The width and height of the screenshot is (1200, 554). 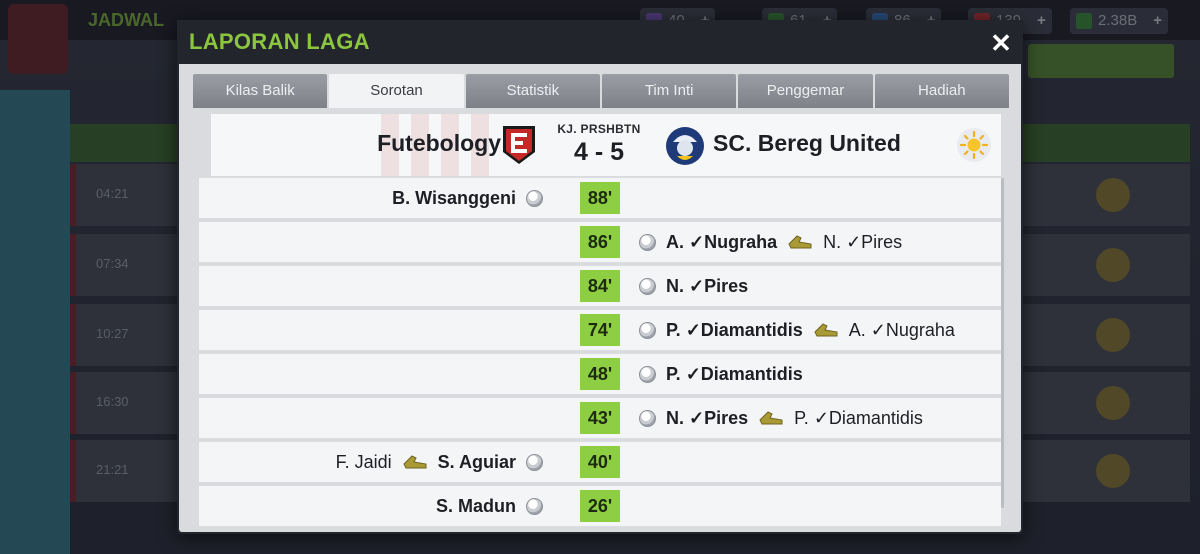 I want to click on assist-player-name: N. ✓Pires, so click(x=862, y=242).